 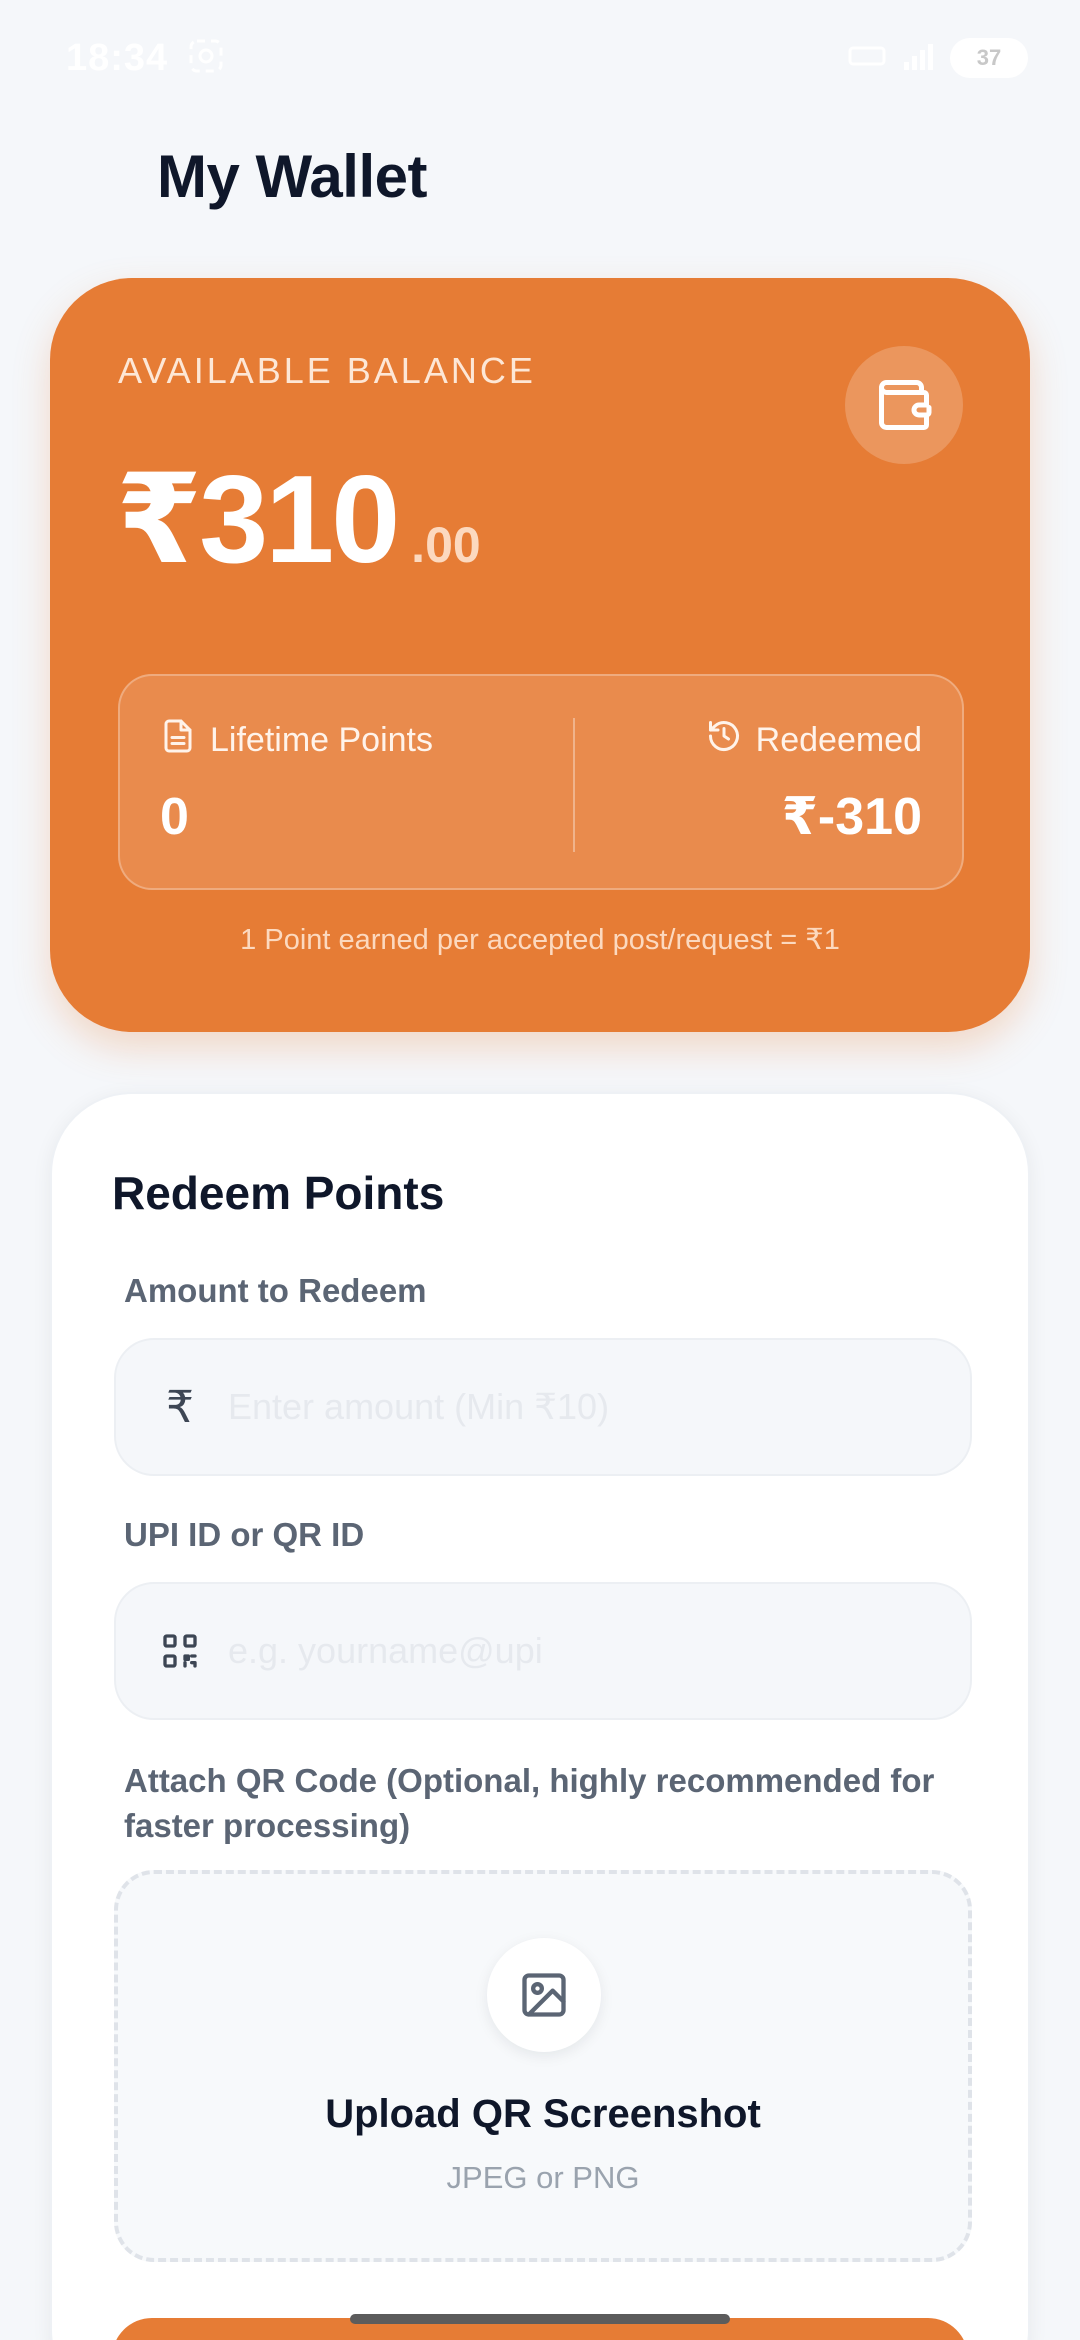 I want to click on amount-input, so click(x=578, y=1407).